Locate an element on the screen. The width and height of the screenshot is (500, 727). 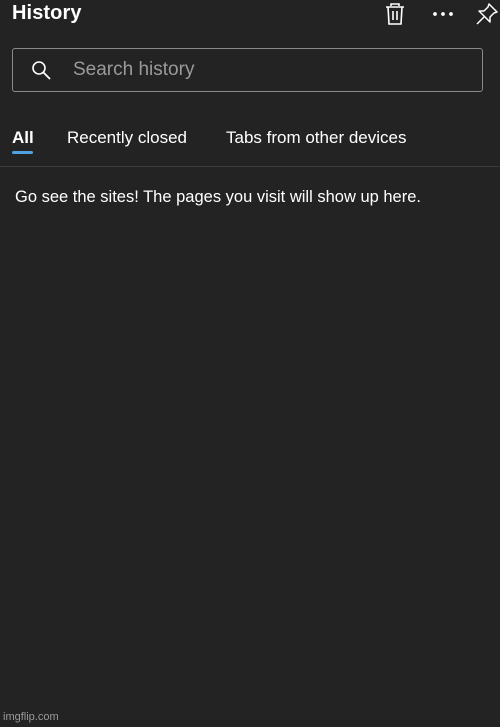
pin-button is located at coordinates (487, 14).